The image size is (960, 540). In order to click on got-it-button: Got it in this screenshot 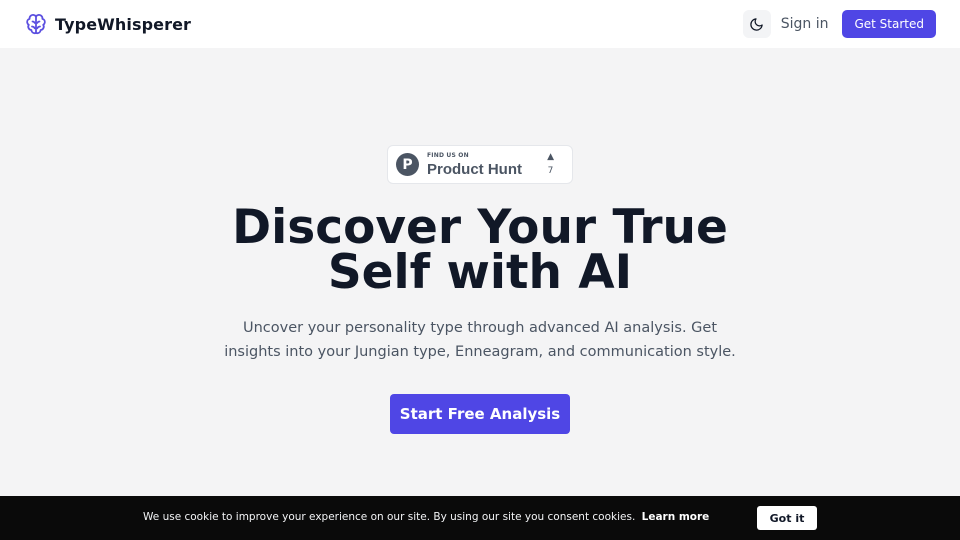, I will do `click(787, 518)`.